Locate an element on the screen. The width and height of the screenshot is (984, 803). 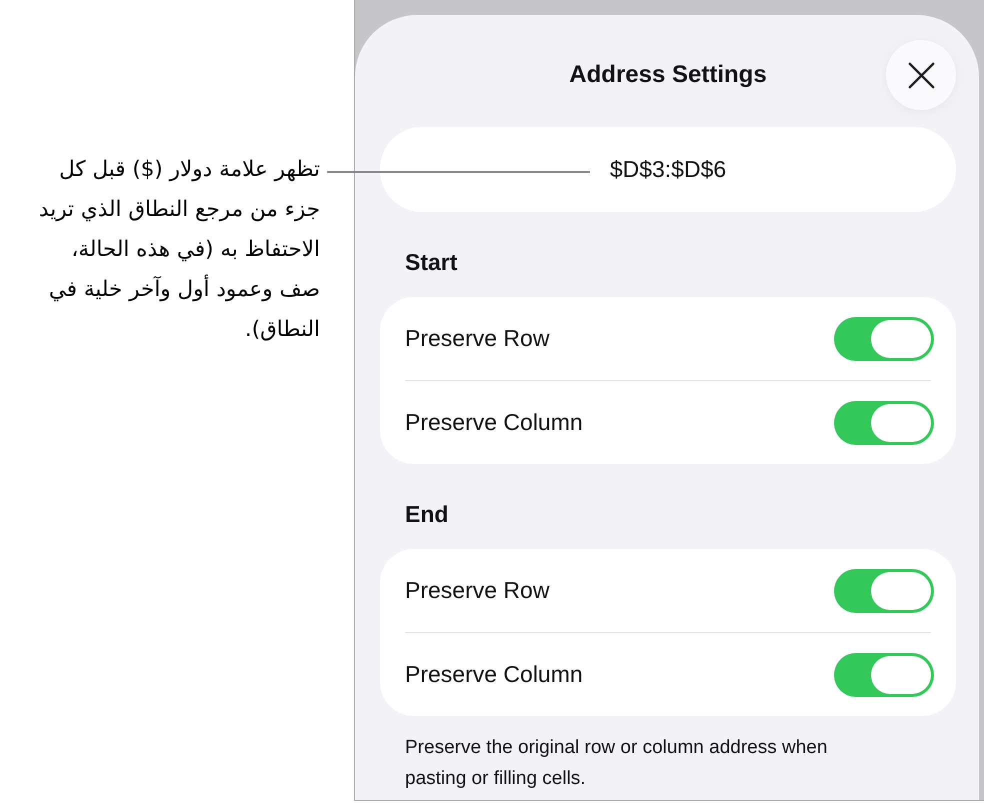
close-icon is located at coordinates (921, 75).